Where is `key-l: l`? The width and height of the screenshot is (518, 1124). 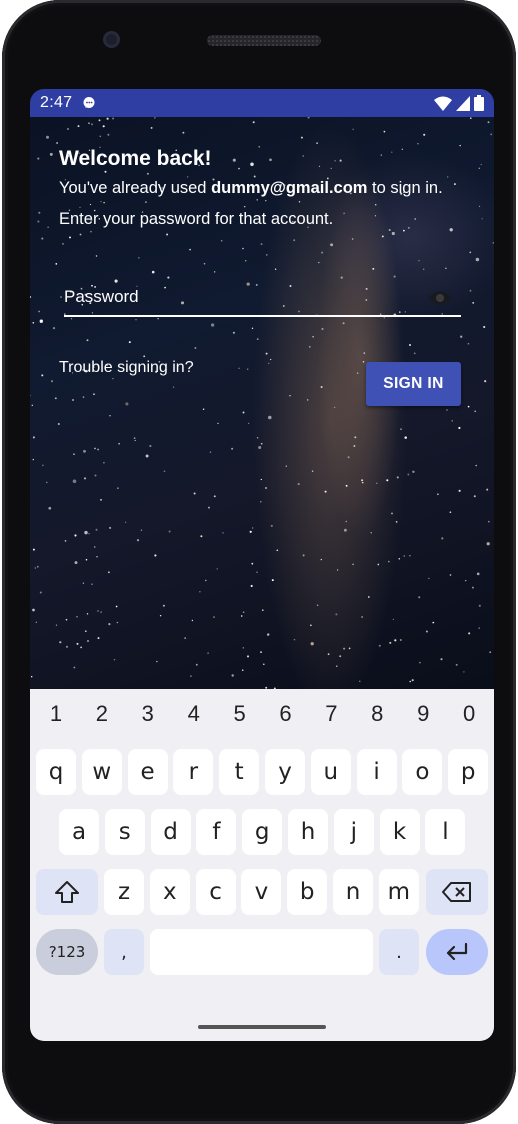
key-l: l is located at coordinates (445, 832).